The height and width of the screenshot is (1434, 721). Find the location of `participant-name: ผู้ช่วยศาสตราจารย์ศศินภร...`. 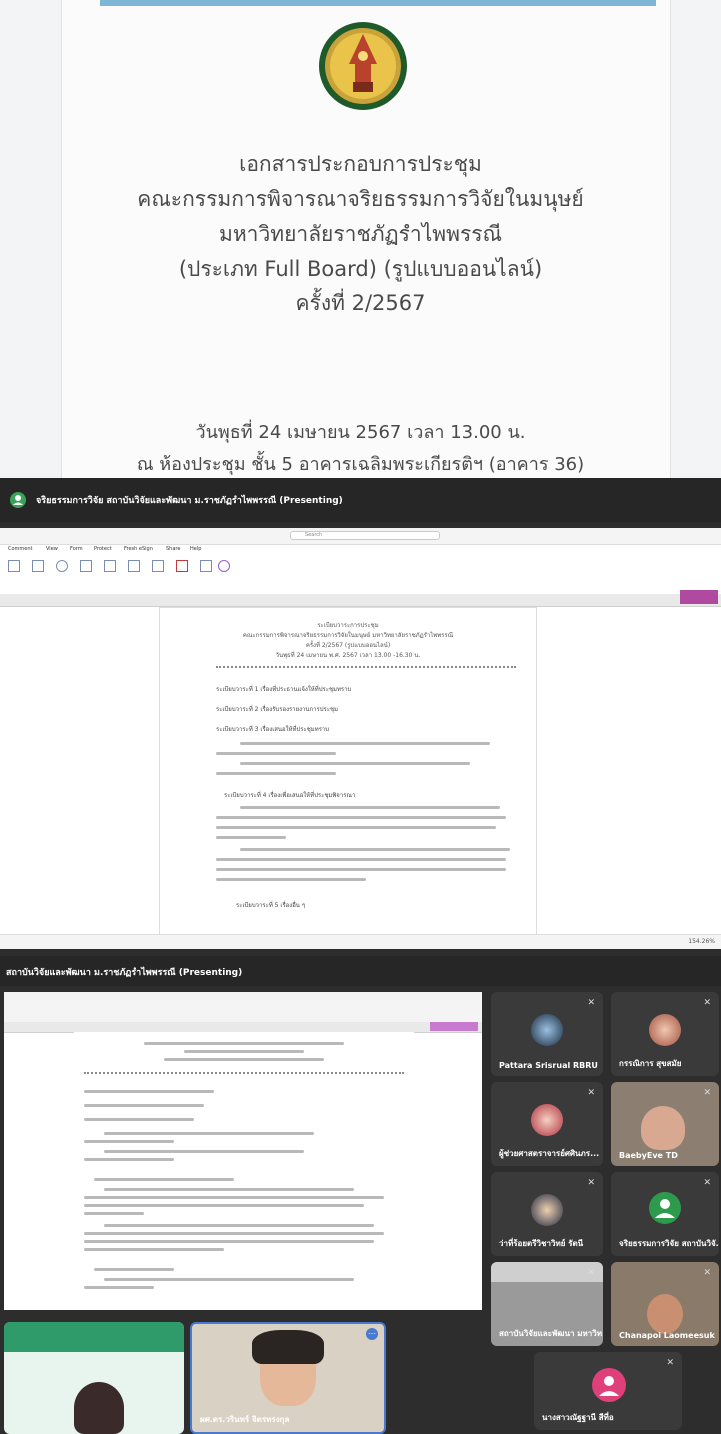

participant-name: ผู้ช่วยศาสตราจารย์ศศินภร... is located at coordinates (549, 1153).